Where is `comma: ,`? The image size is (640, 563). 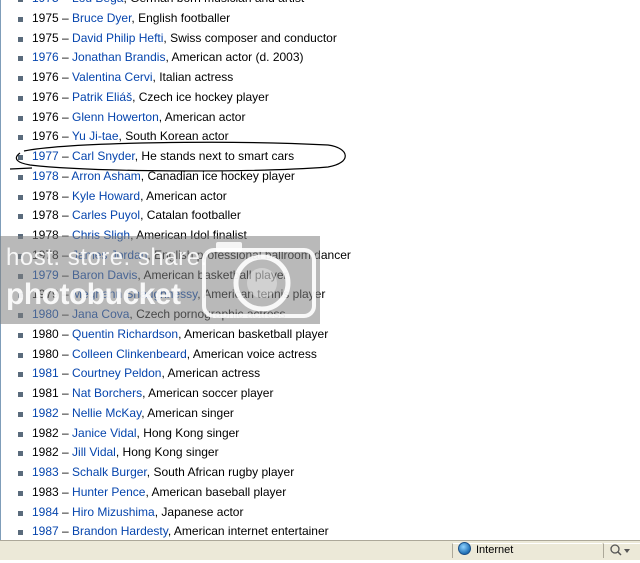 comma: , is located at coordinates (135, 96).